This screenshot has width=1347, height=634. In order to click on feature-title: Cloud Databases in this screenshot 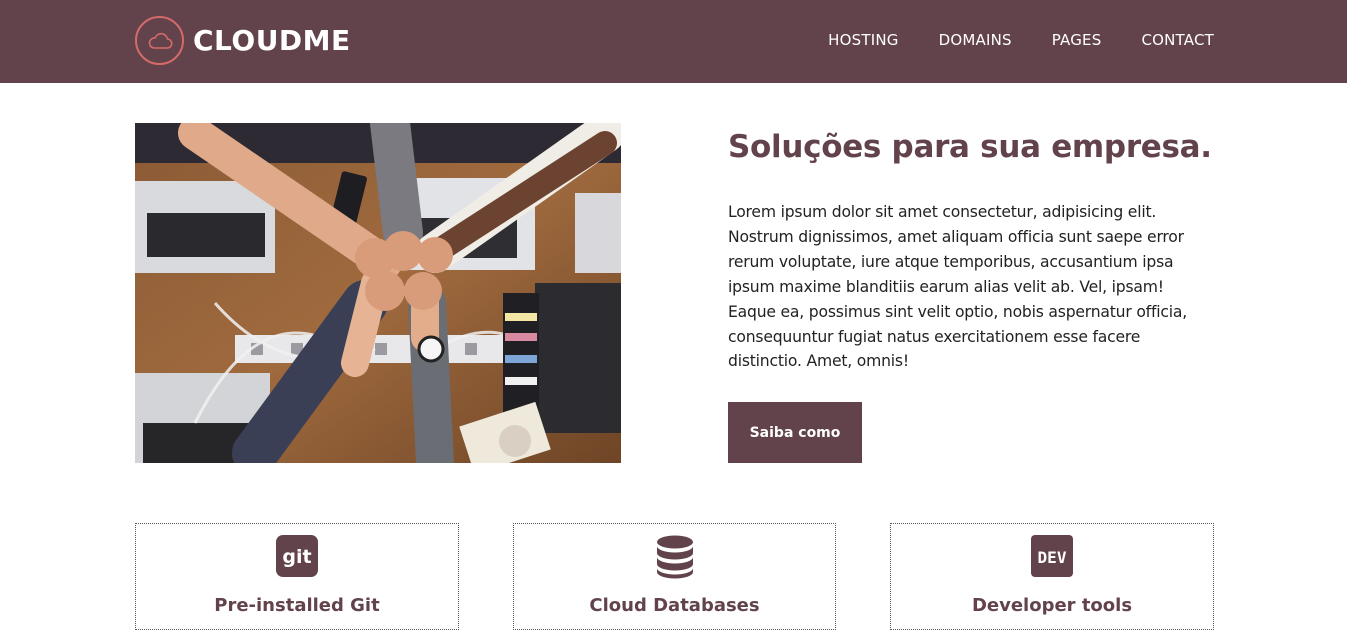, I will do `click(674, 605)`.